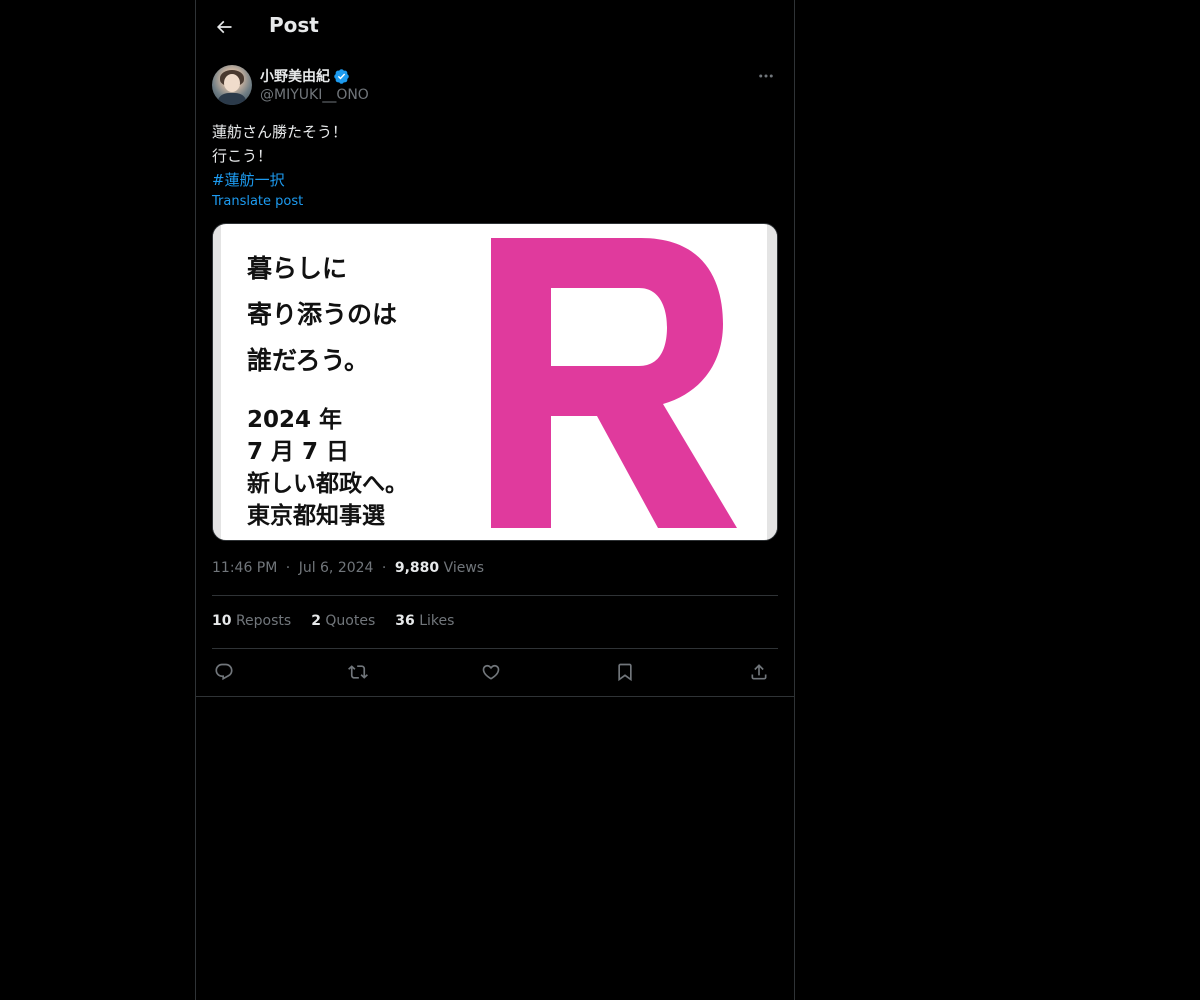 The image size is (1200, 1000). Describe the element at coordinates (314, 95) in the screenshot. I see `author-handle: @MIYUKI__ONO` at that location.